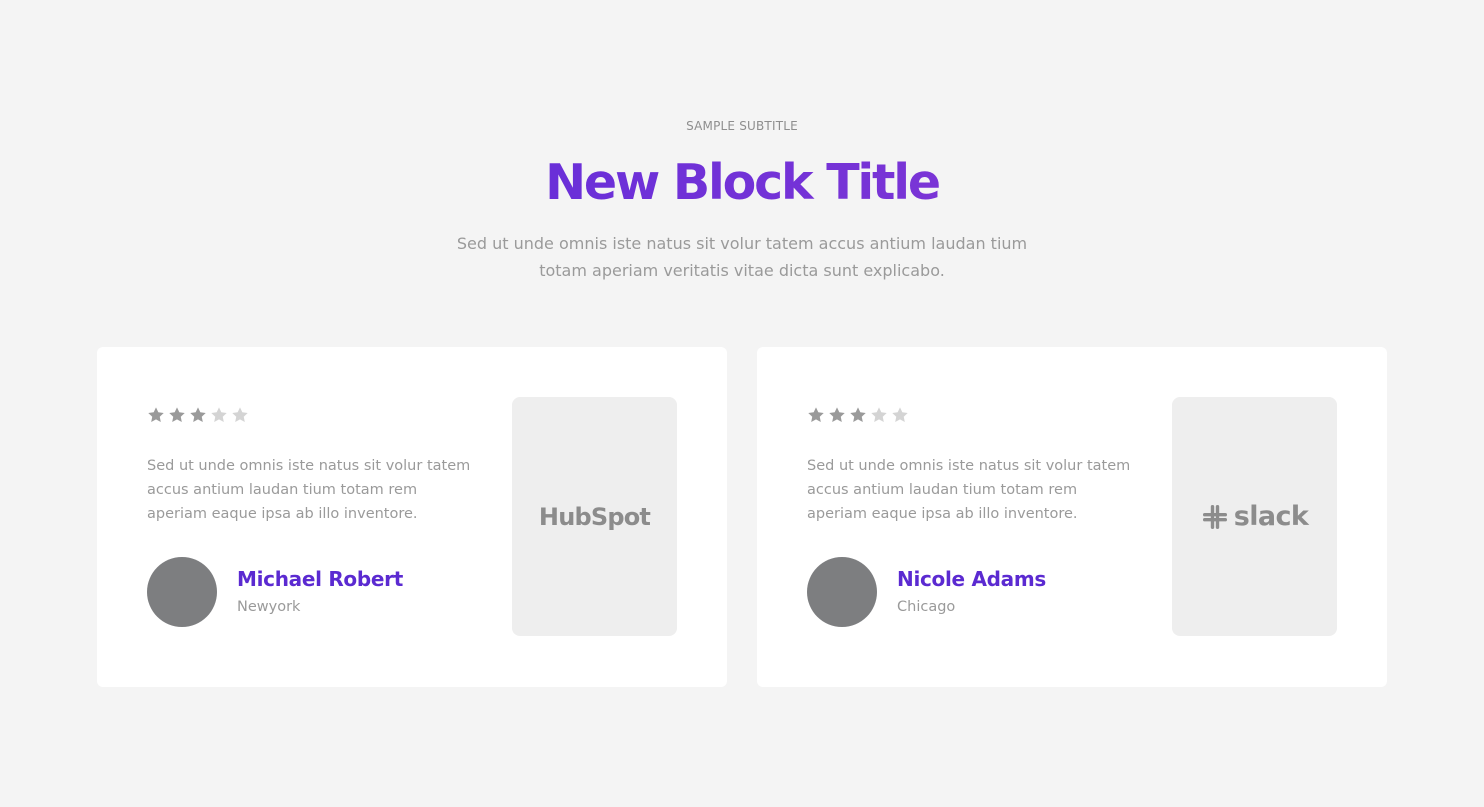 The width and height of the screenshot is (1484, 807). I want to click on testimonial-name: Michael Robert, so click(320, 579).